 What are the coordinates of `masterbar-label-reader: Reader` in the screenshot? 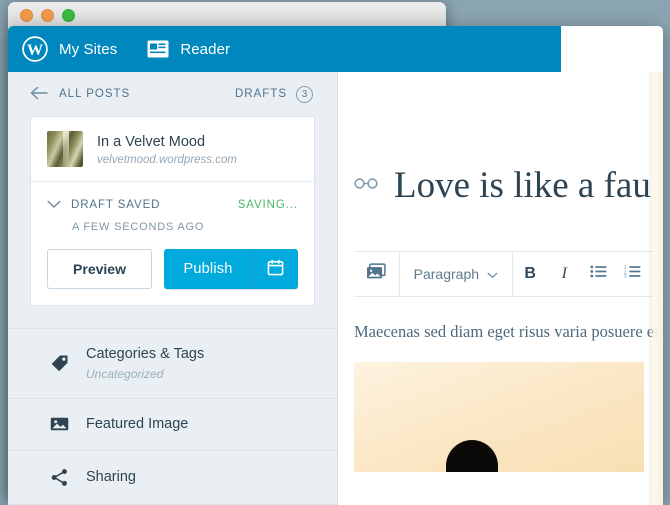 It's located at (205, 49).